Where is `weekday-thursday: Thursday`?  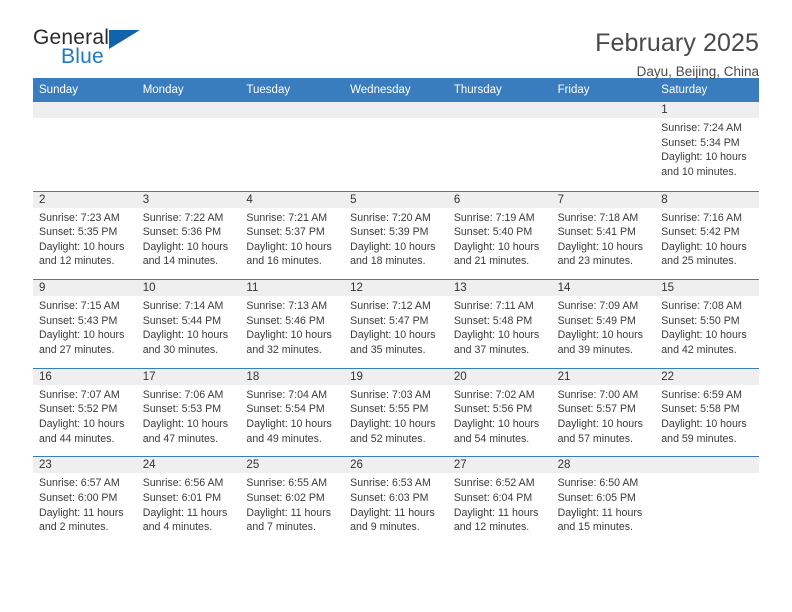 weekday-thursday: Thursday is located at coordinates (477, 90).